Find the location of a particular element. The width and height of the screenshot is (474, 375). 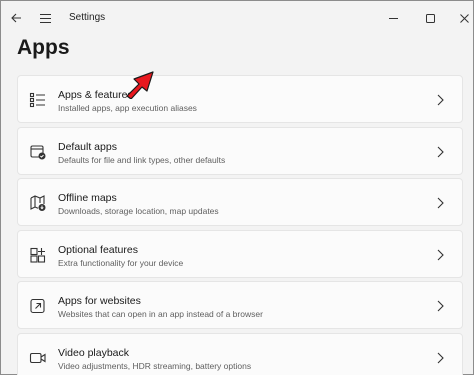

minimize-icon is located at coordinates (393, 18).